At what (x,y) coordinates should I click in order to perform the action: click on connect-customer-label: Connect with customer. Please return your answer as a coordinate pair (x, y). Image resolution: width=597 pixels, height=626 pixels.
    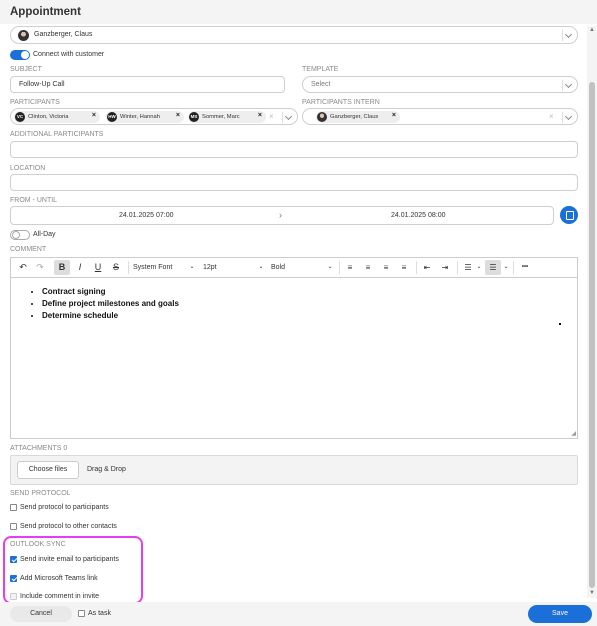
    Looking at the image, I should click on (69, 54).